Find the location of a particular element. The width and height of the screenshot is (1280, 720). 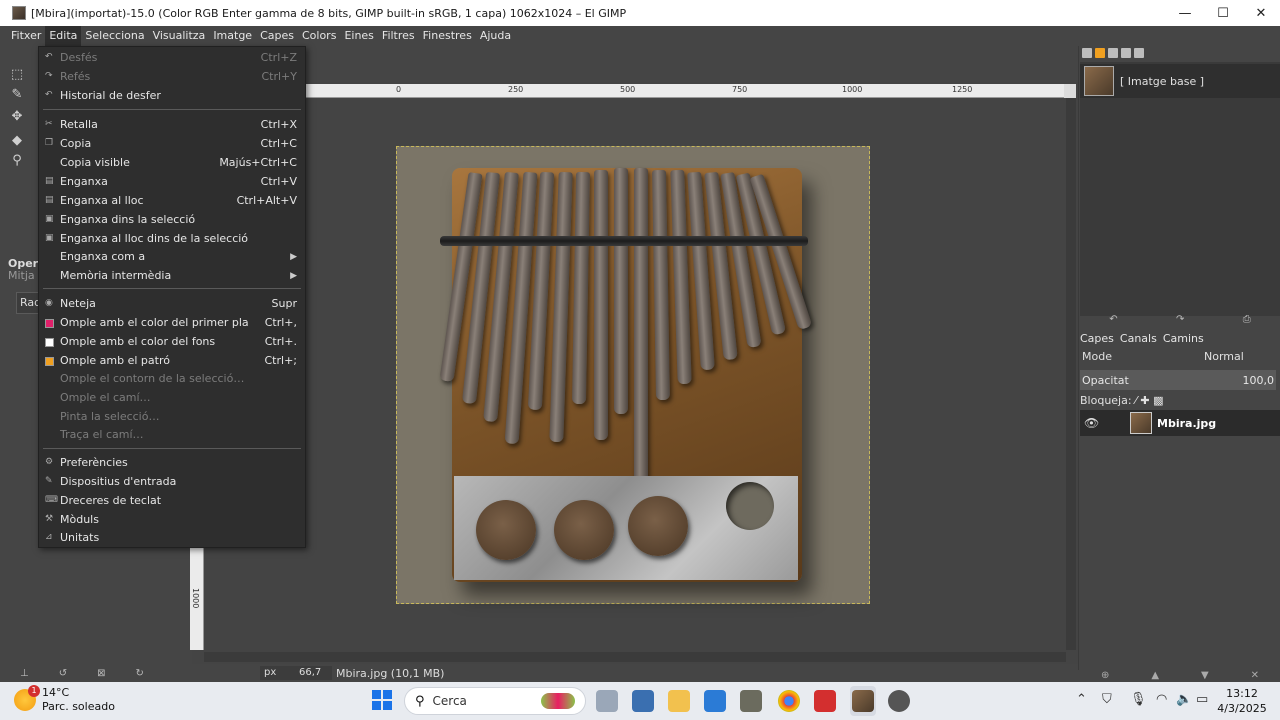

clone-tool-icon: ⚲ is located at coordinates (17, 161).